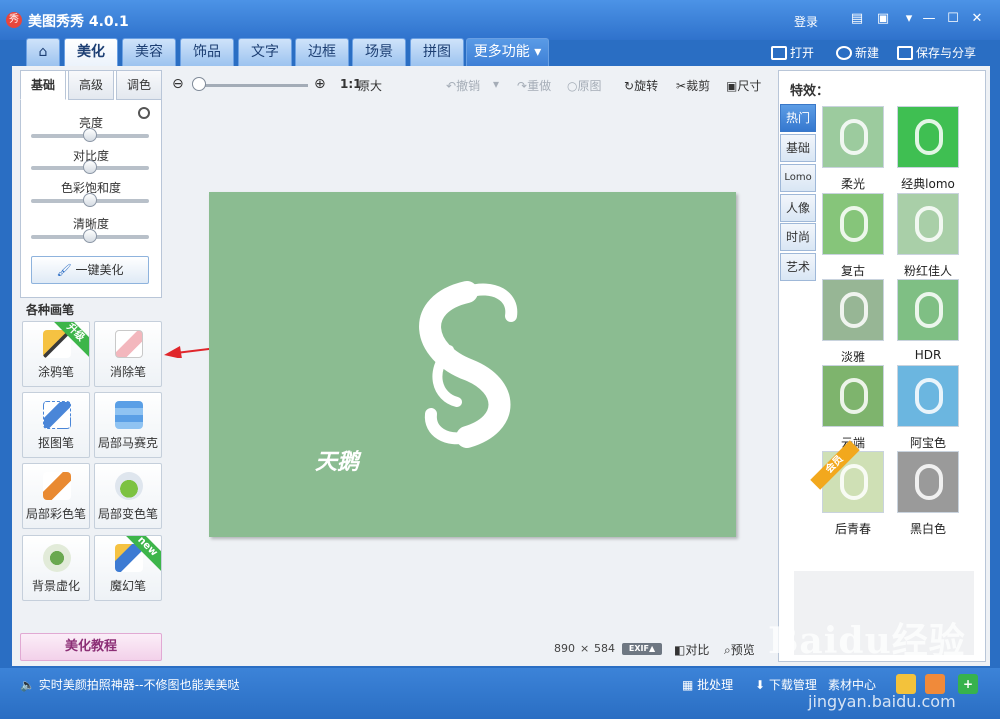  What do you see at coordinates (806, 21) in the screenshot?
I see `login-link: 登录` at bounding box center [806, 21].